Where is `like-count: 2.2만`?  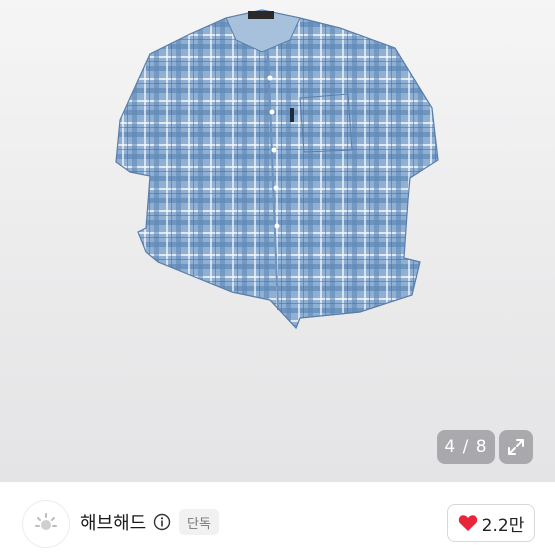
like-count: 2.2만 is located at coordinates (503, 525).